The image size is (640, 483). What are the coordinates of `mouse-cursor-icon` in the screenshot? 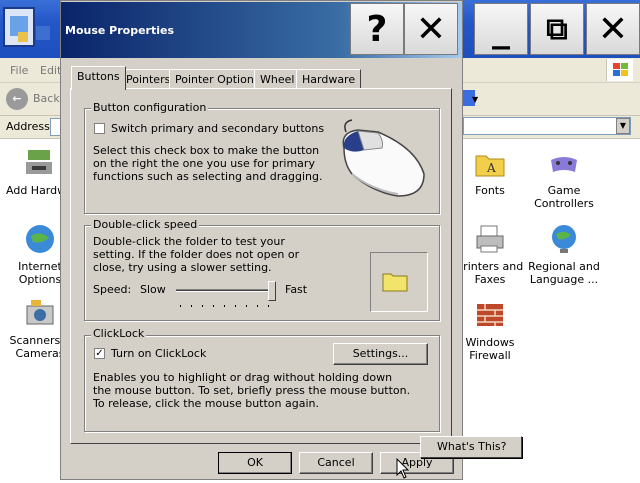 It's located at (403, 468).